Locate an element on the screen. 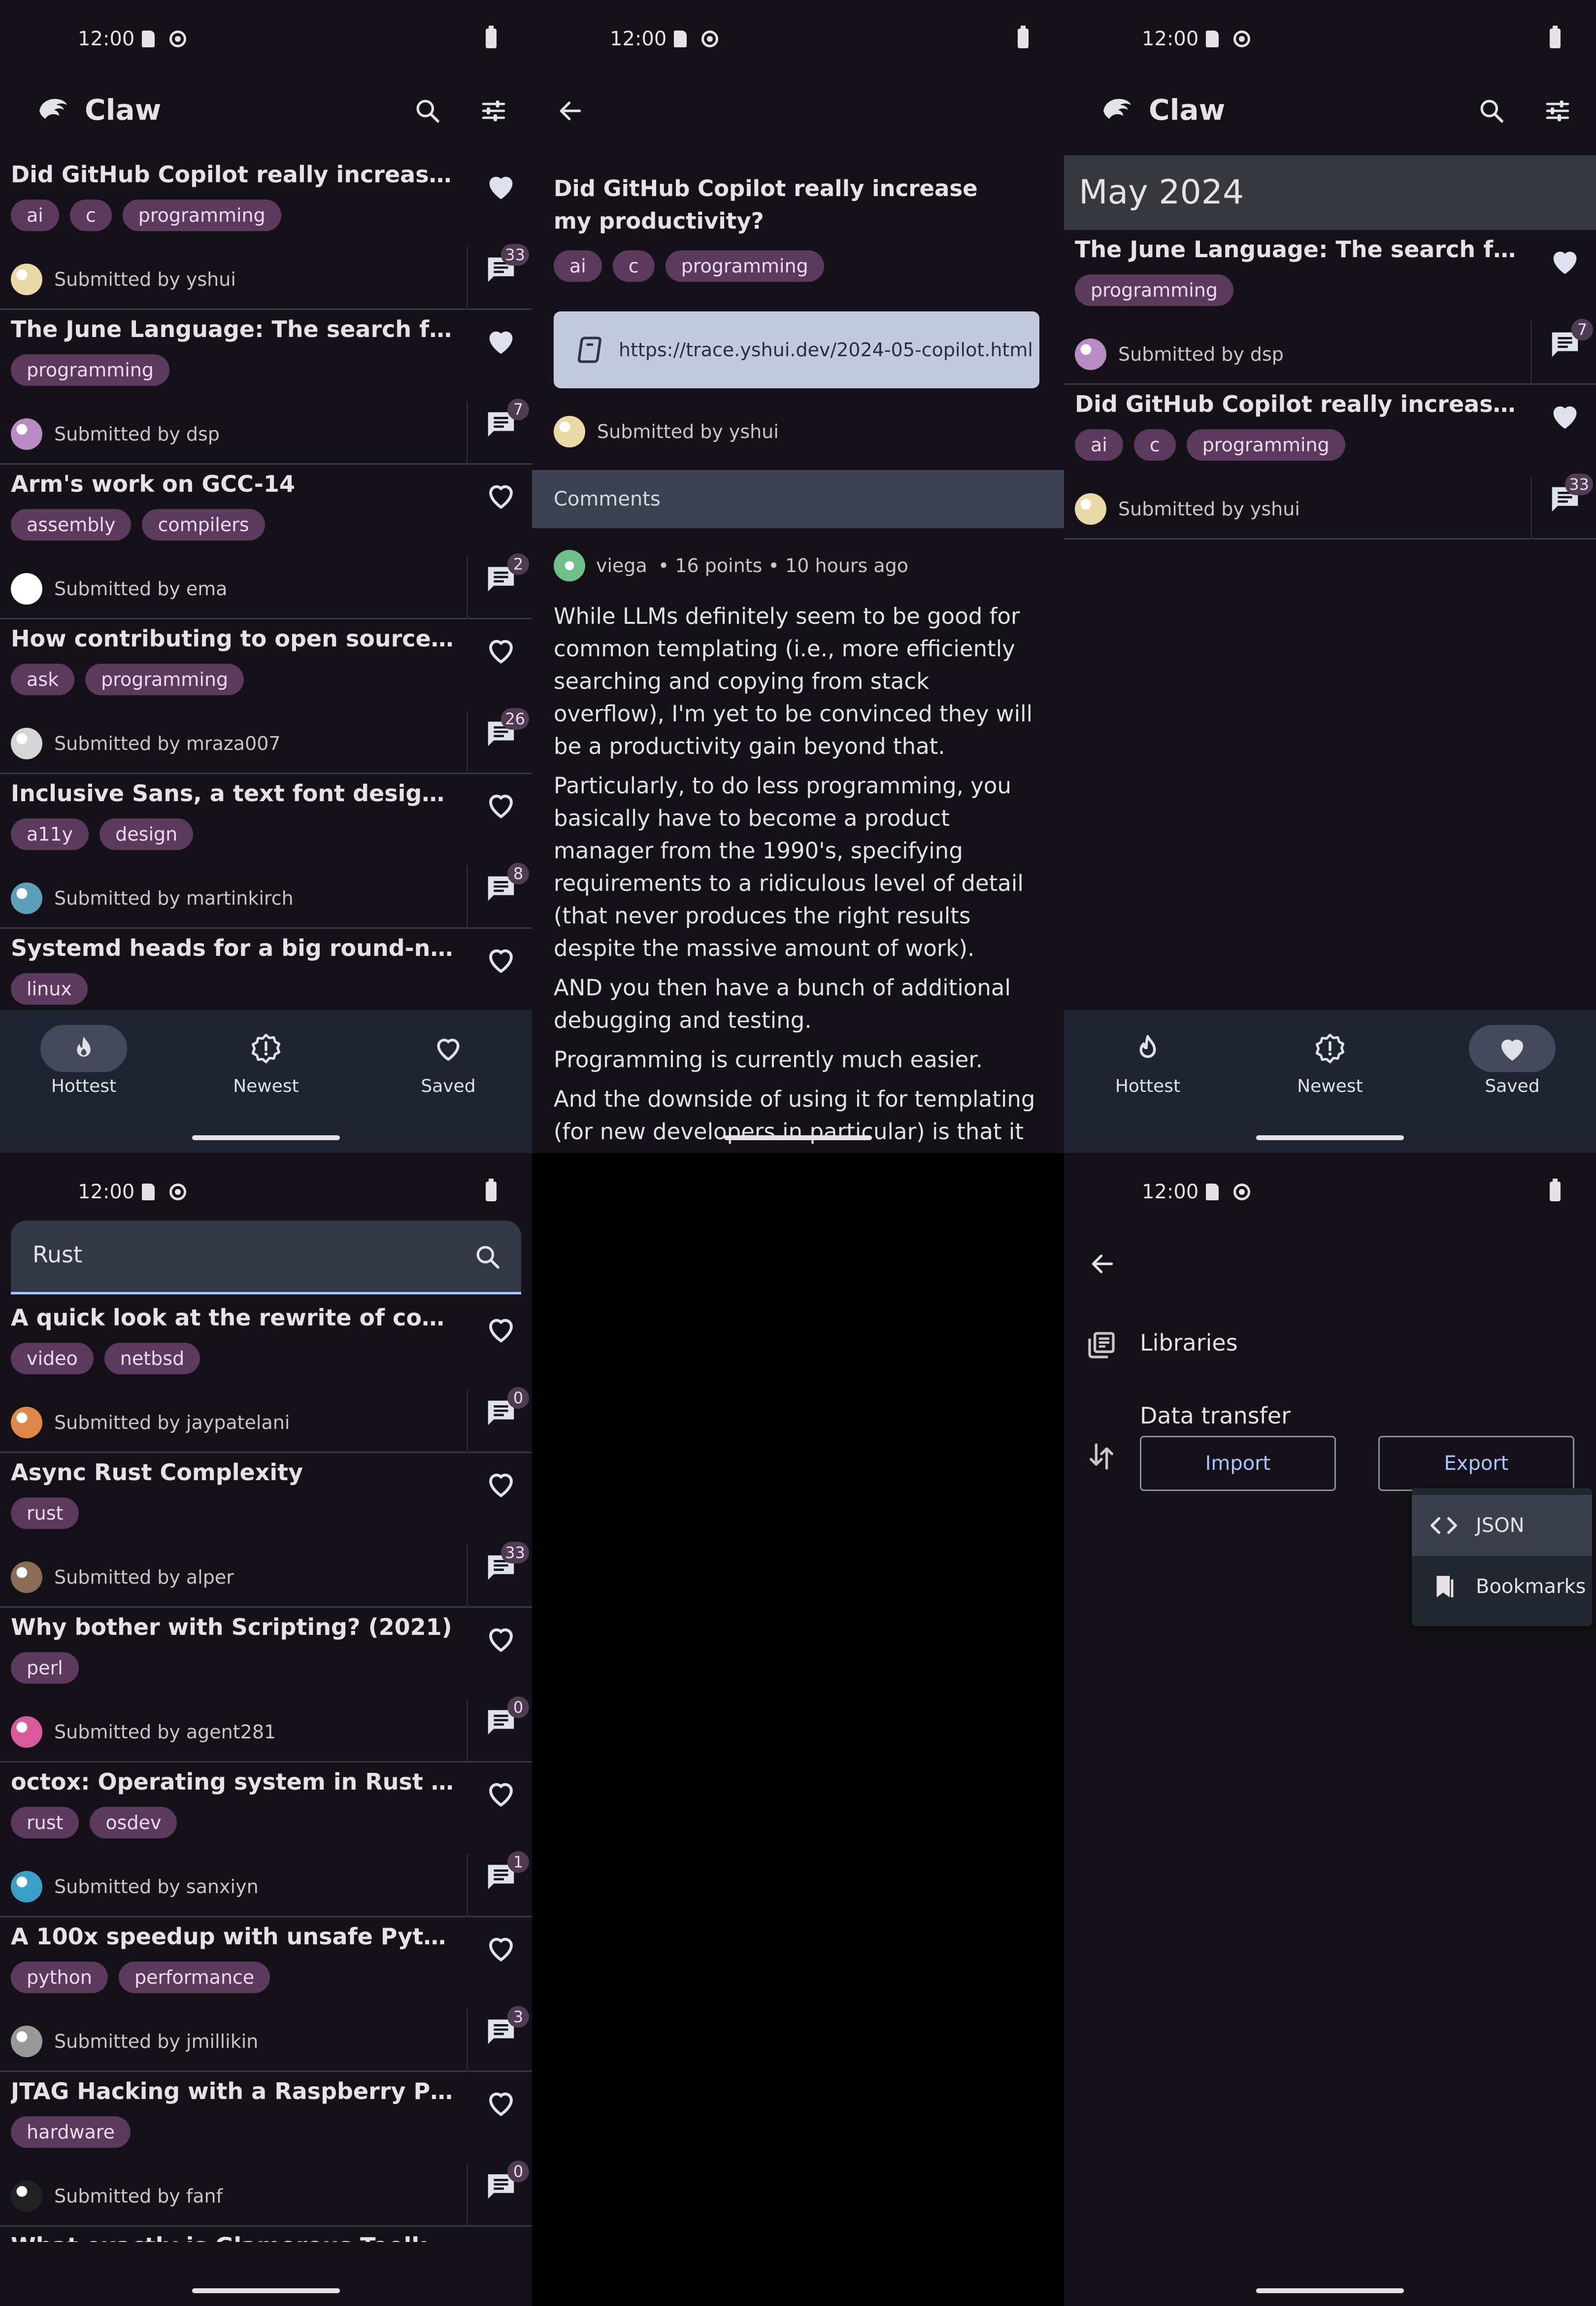  nav-hottest-indicator is located at coordinates (83, 1049).